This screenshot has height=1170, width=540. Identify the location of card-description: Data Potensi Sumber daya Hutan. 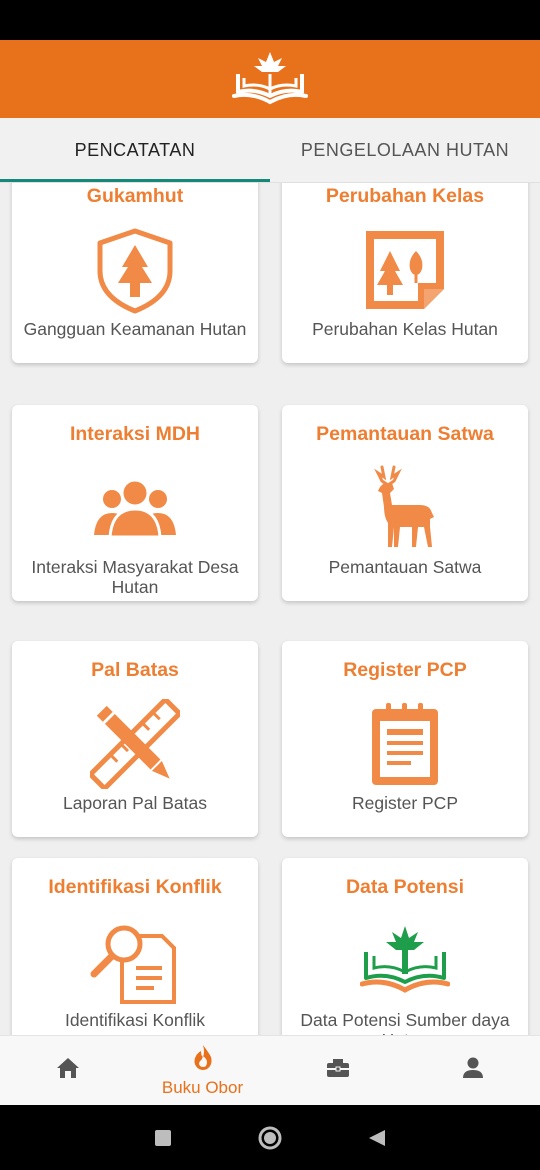
(405, 1022).